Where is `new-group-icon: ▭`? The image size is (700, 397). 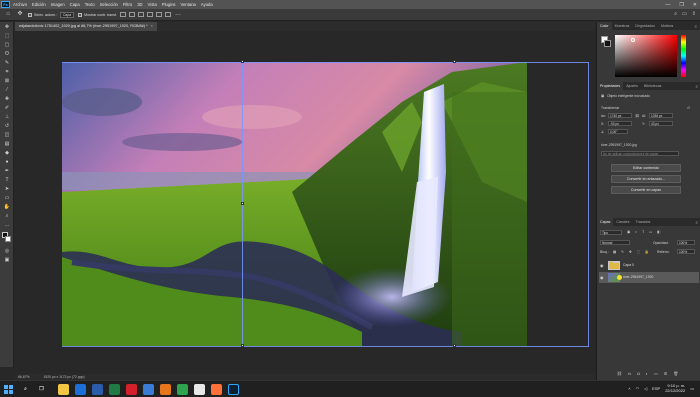
new-group-icon: ▭ is located at coordinates (656, 373).